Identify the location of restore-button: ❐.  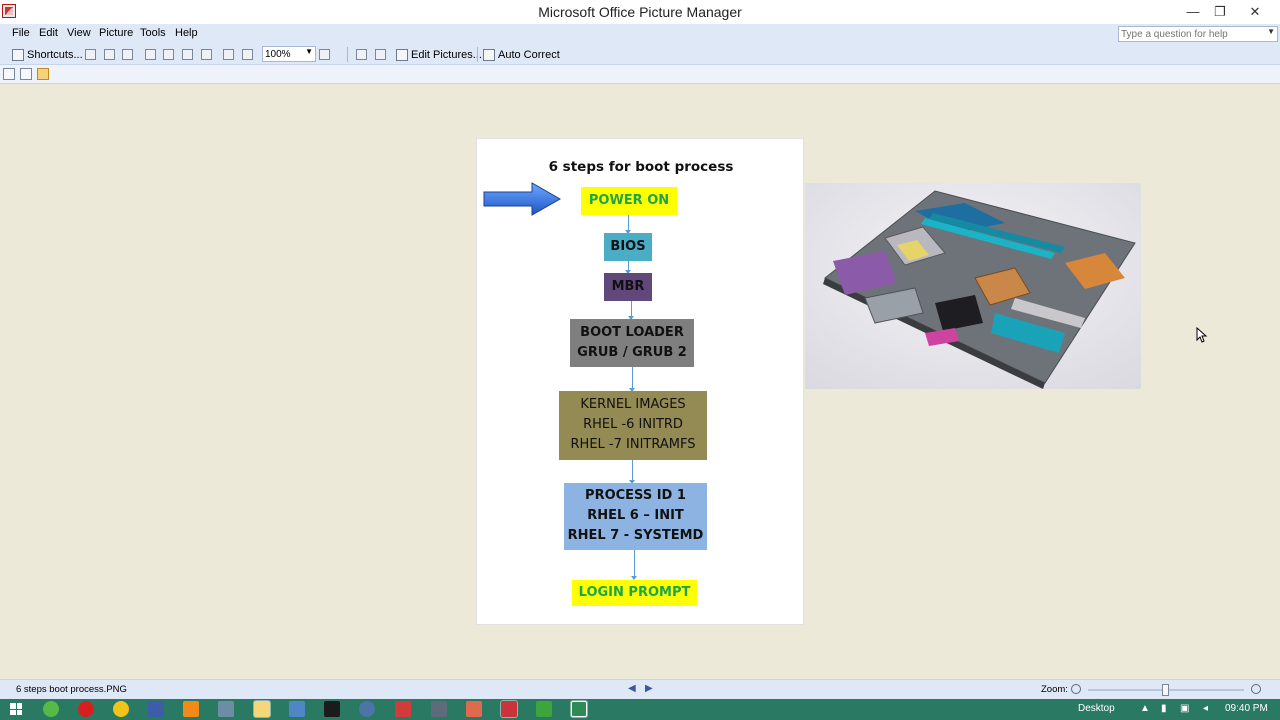
(1220, 12).